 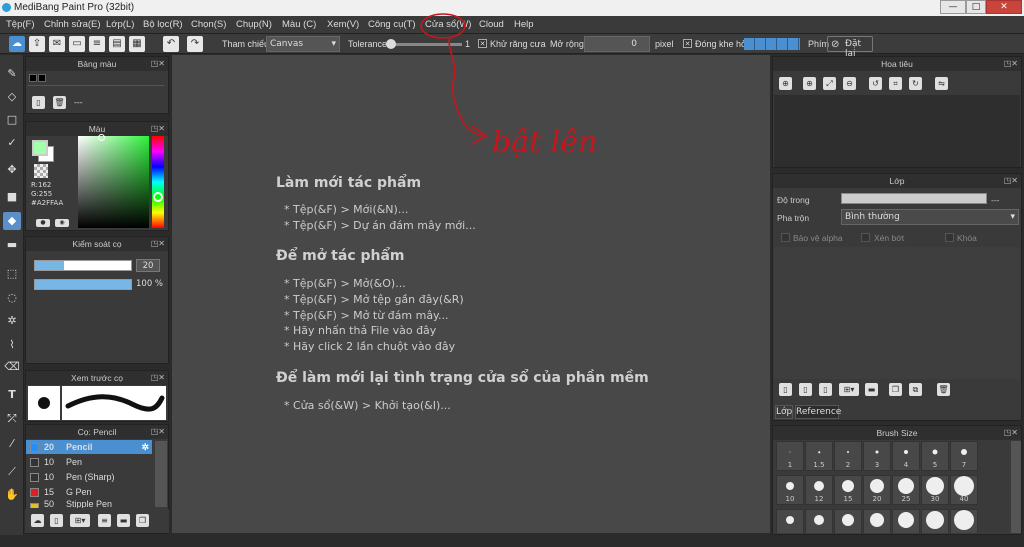 What do you see at coordinates (941, 83) in the screenshot?
I see `flip-icon: ⇋` at bounding box center [941, 83].